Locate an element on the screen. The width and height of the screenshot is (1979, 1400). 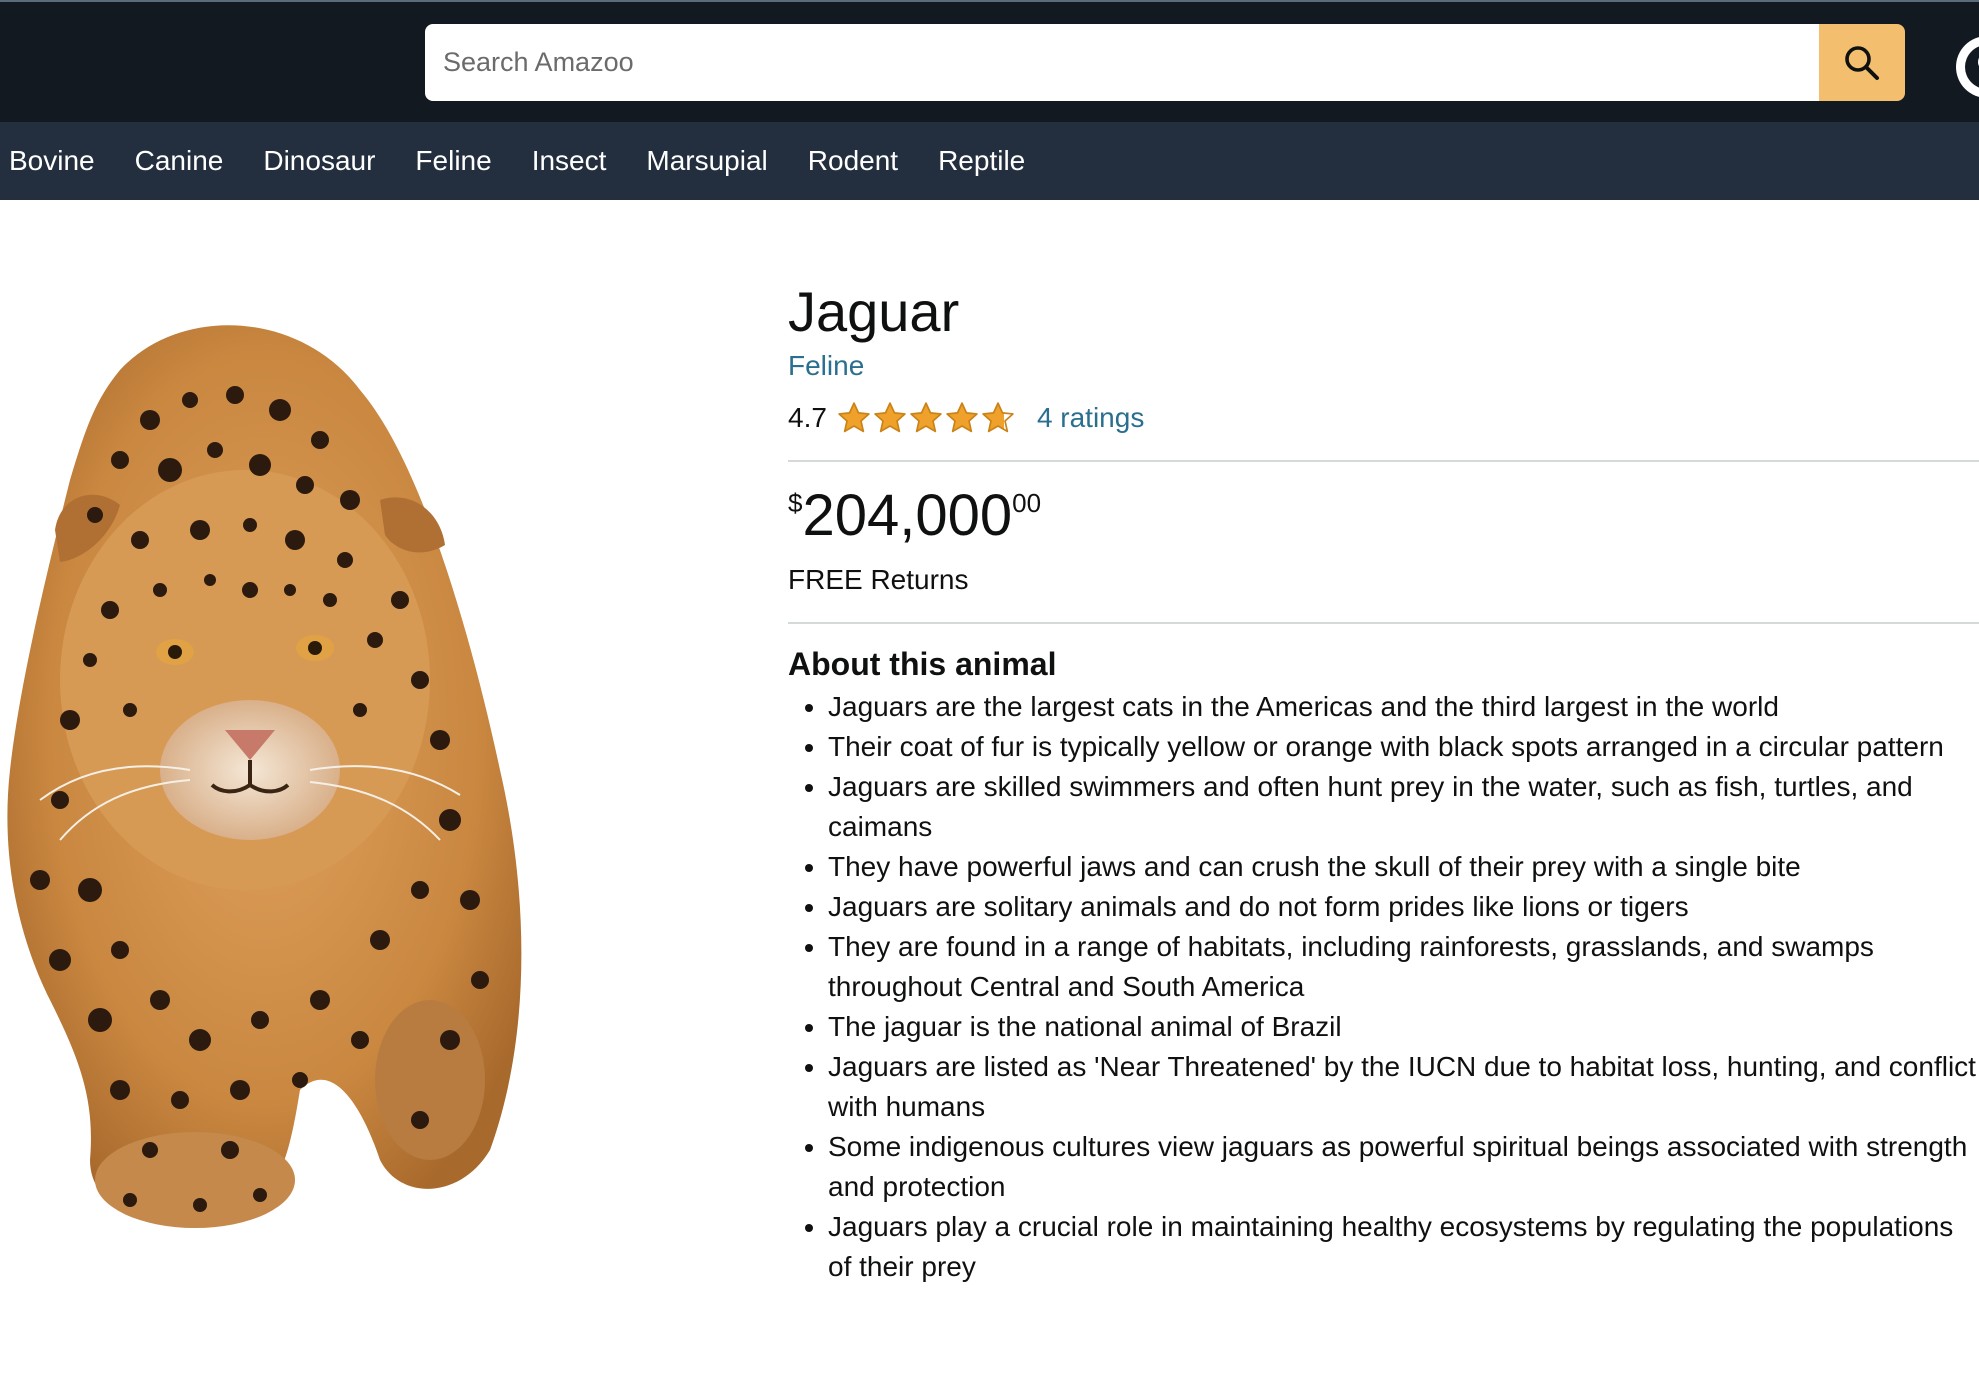
search-bar is located at coordinates (1165, 62).